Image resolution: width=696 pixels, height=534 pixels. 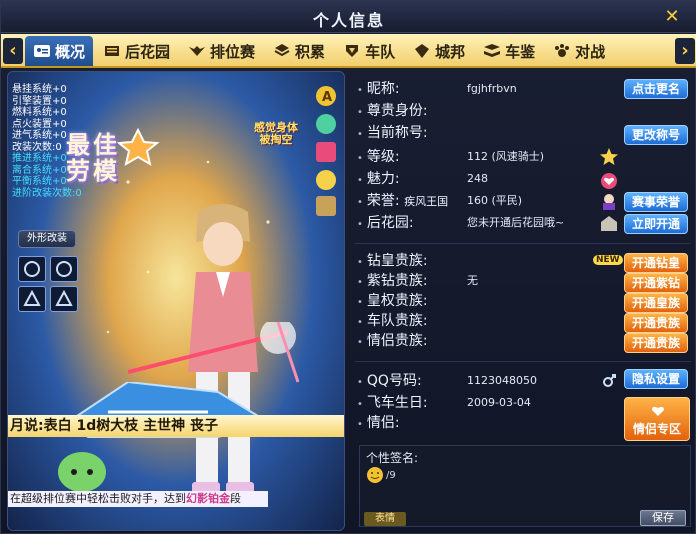 What do you see at coordinates (608, 260) in the screenshot?
I see `new-badge: NEW` at bounding box center [608, 260].